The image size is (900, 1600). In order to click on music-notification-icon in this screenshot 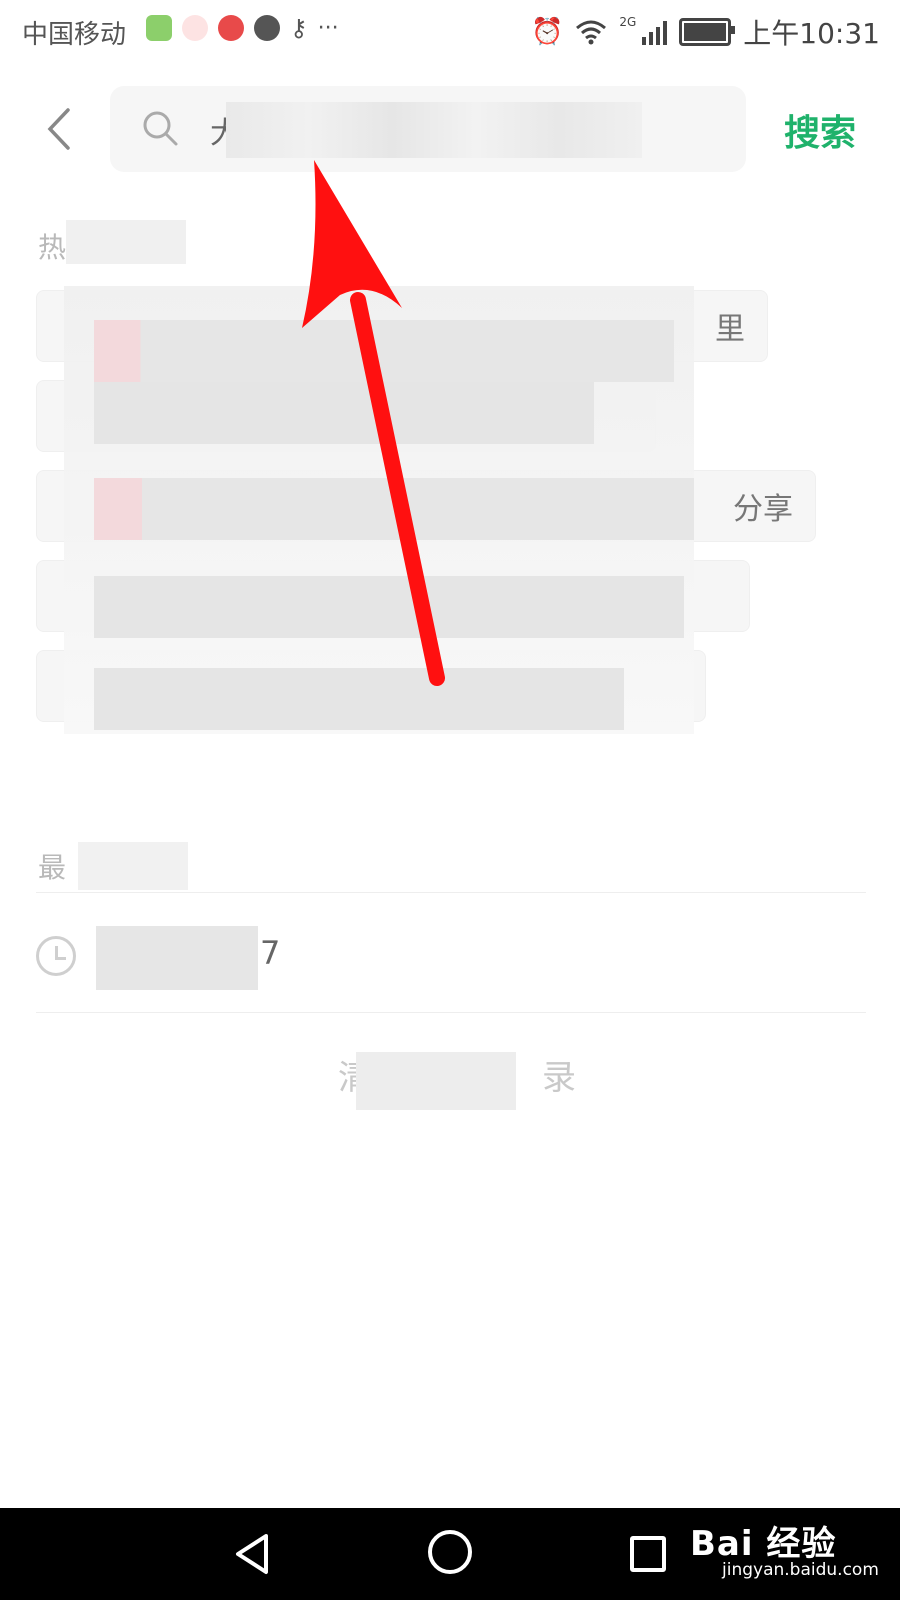, I will do `click(231, 28)`.